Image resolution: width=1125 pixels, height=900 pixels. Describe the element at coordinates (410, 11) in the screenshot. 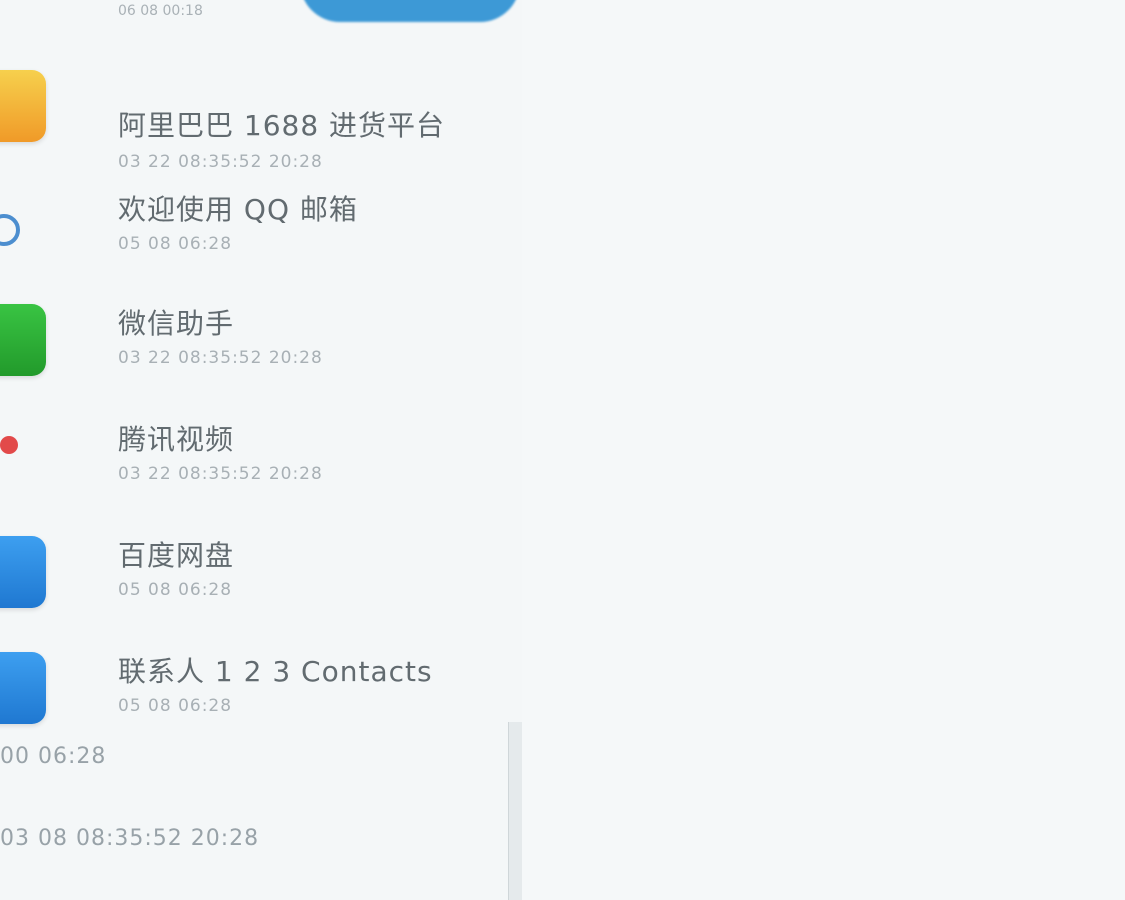

I see `top-pill-button` at that location.